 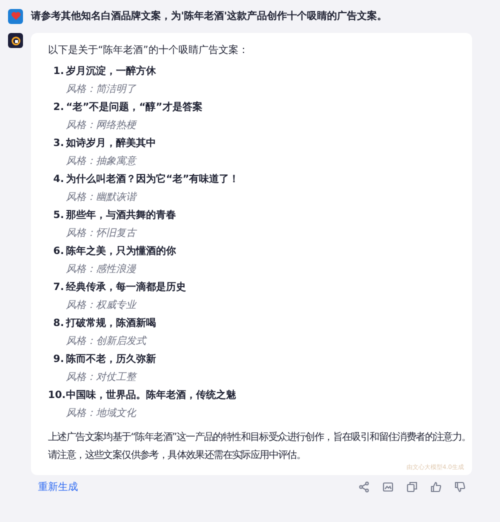 I want to click on reply-paragraph: 上述广告文案均基于“陈年老酒”这一产品的特性和目标受众进行创作，旨在吸引和留住消费者的注意力。, so click(x=259, y=437).